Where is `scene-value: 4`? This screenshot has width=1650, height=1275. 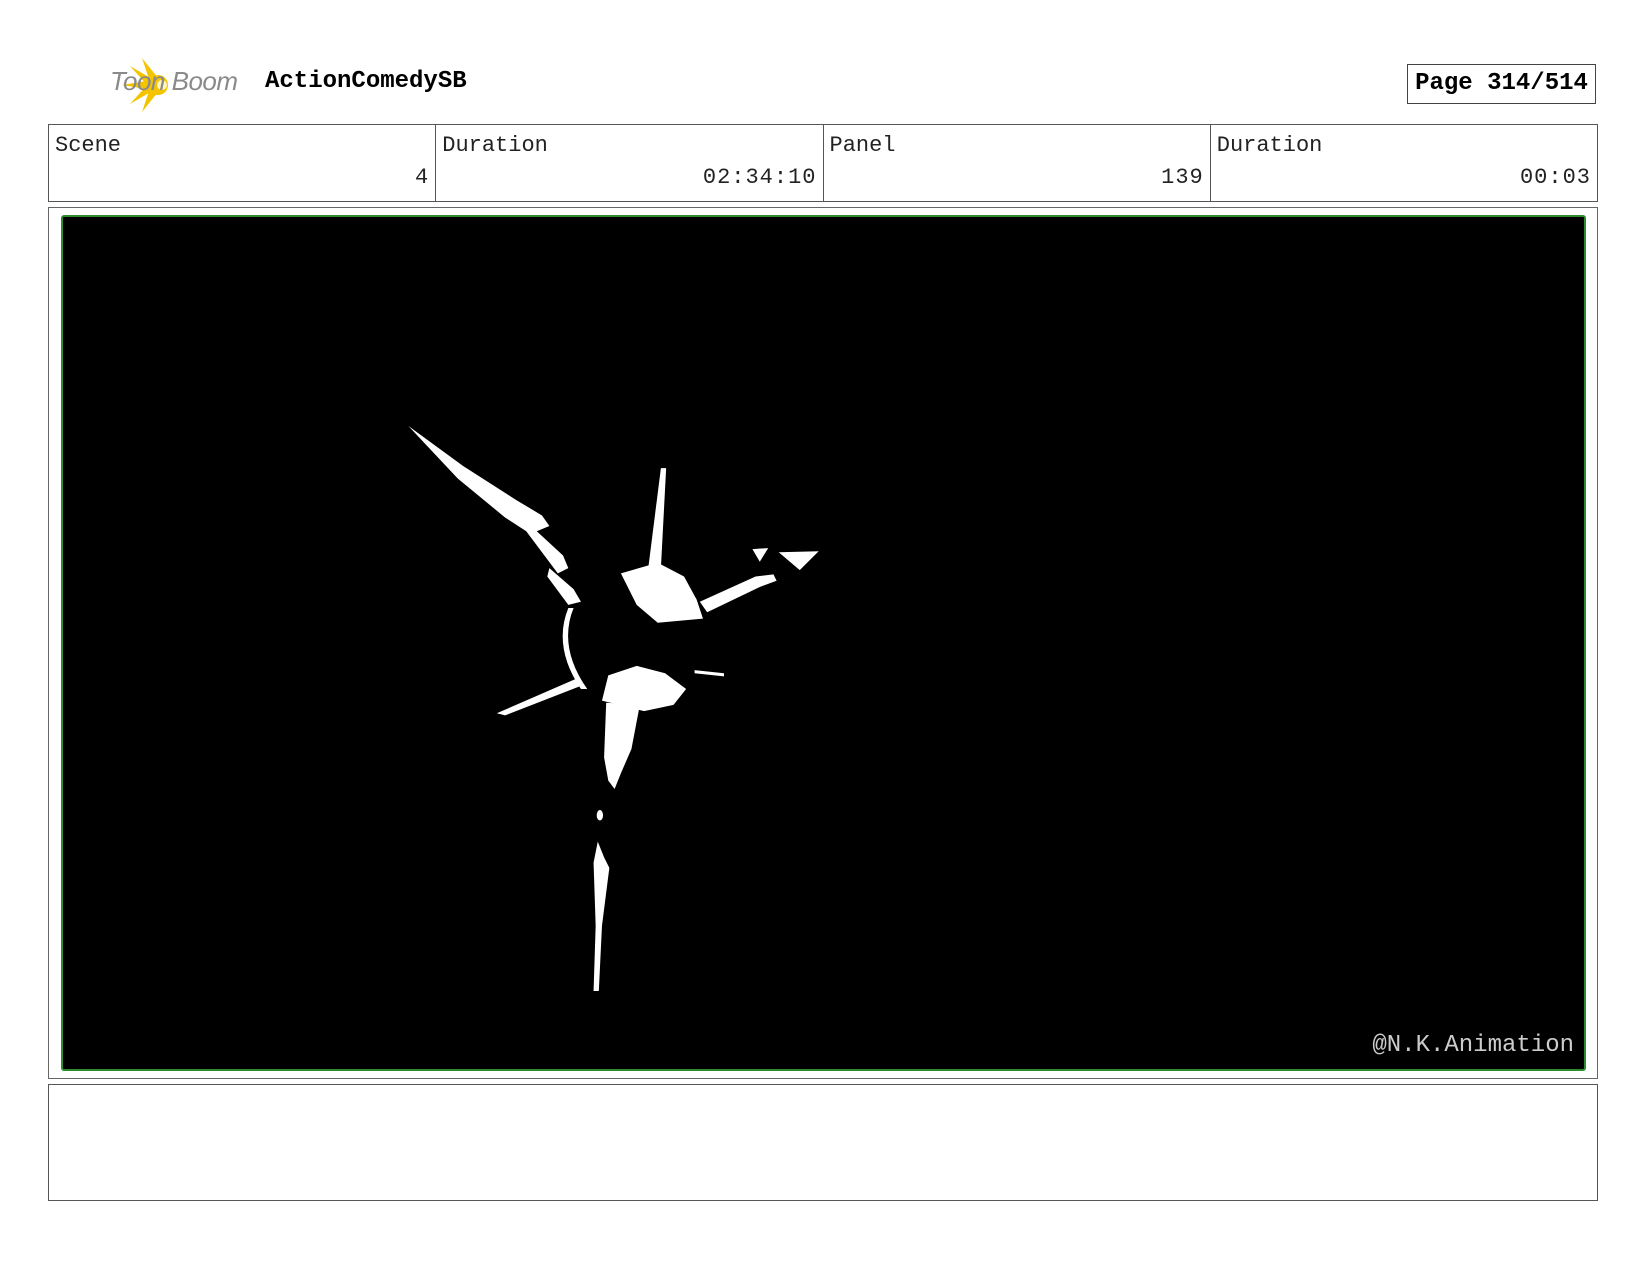 scene-value: 4 is located at coordinates (422, 177).